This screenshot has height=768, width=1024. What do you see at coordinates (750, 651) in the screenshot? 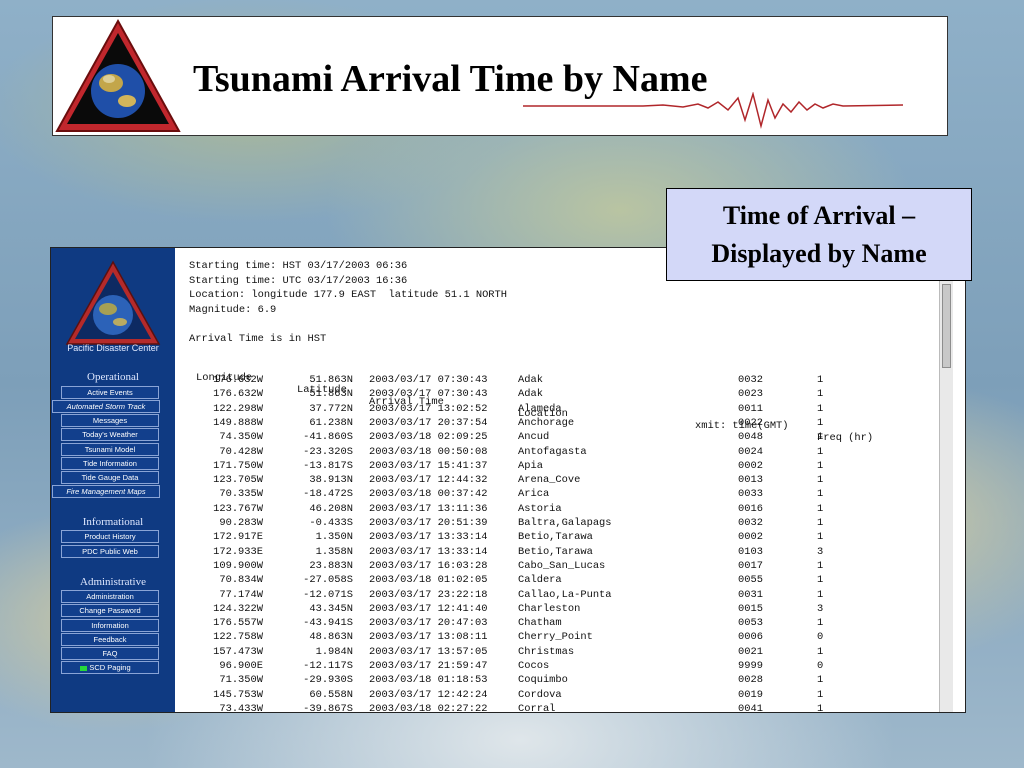
I see `cell-xmit-time: 0021` at bounding box center [750, 651].